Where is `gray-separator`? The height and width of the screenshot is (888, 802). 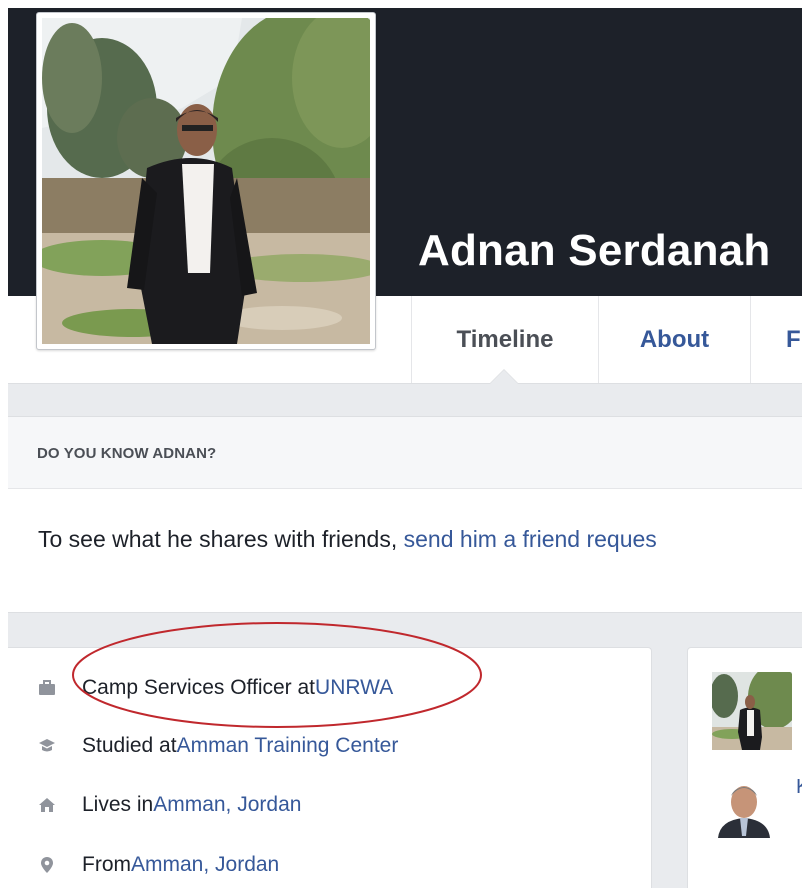 gray-separator is located at coordinates (405, 400).